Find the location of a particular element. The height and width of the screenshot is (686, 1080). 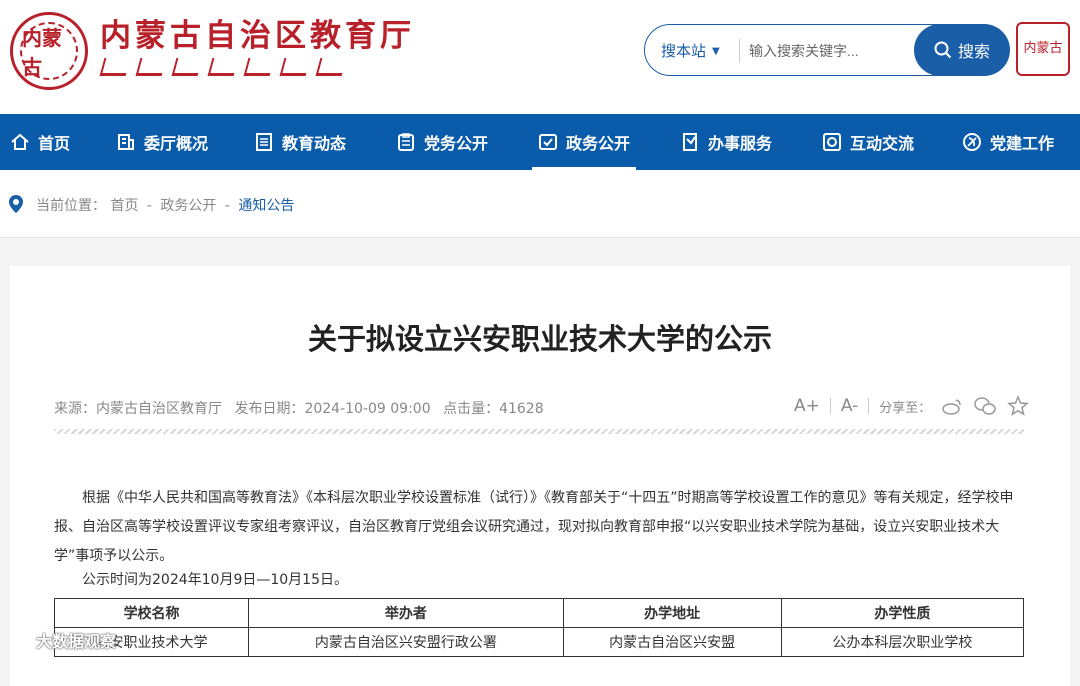

site-title: 内蒙古自治区教育厅 is located at coordinates (257, 36).